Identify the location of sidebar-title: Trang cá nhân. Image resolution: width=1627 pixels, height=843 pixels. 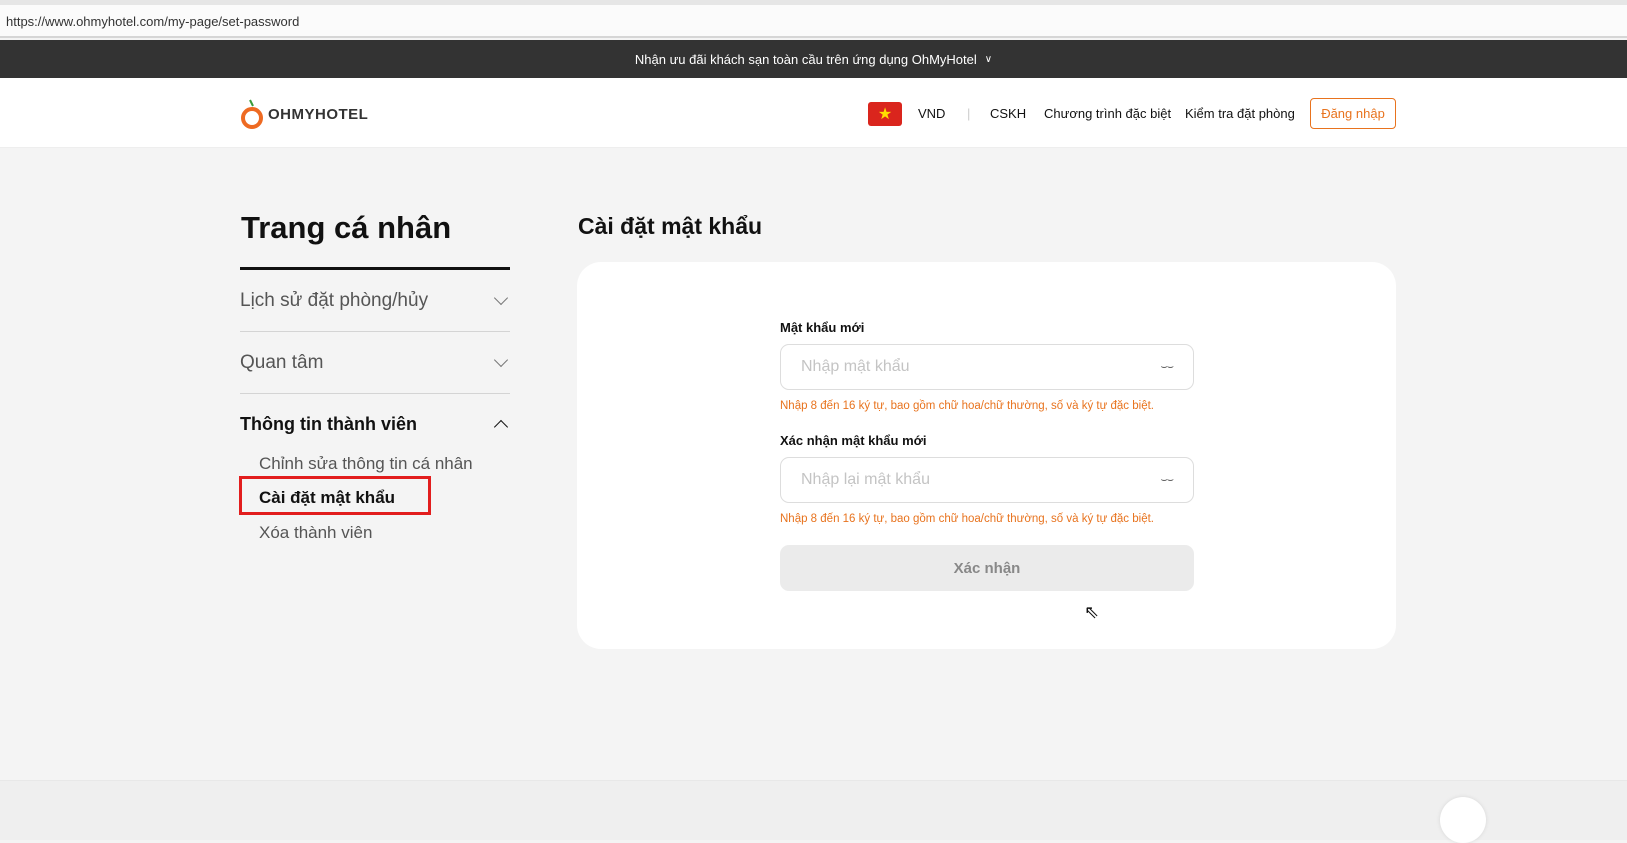
(346, 227).